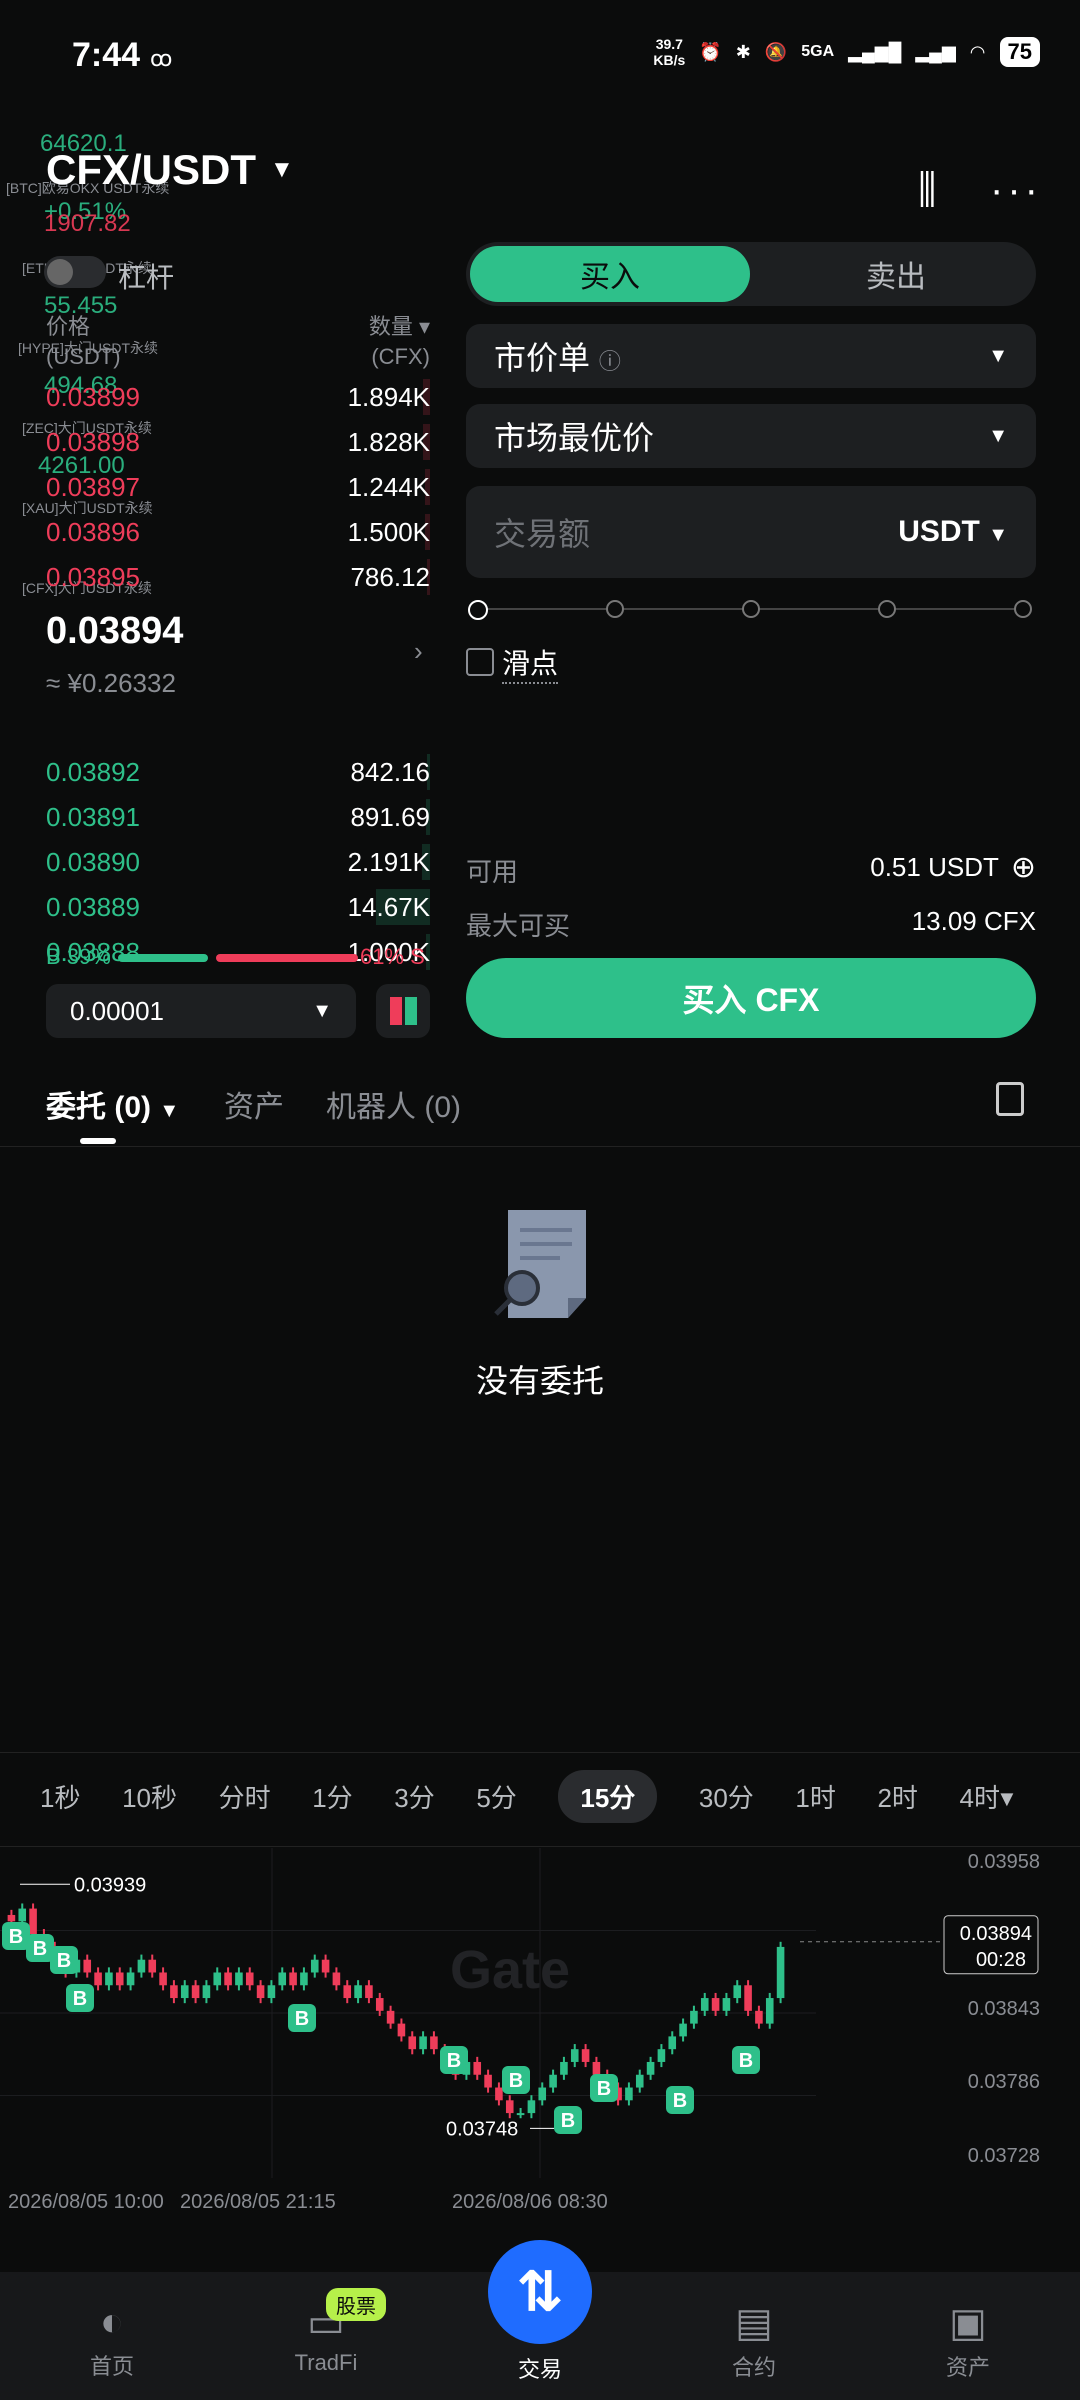  Describe the element at coordinates (258, 2202) in the screenshot. I see `x-tick-label: 2026/08/05 21:15` at that location.